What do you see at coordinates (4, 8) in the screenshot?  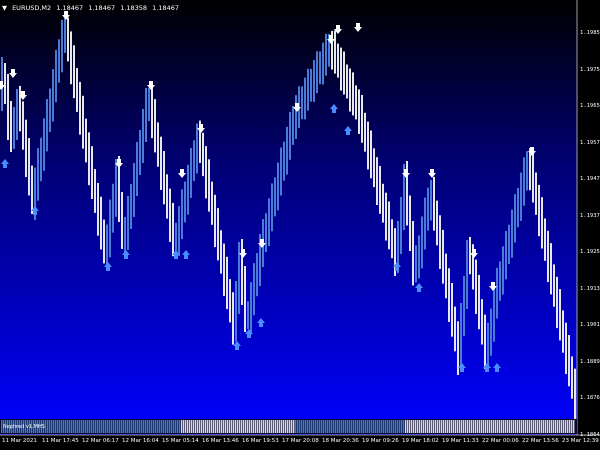 I see `collapse-triangle-icon: ▼` at bounding box center [4, 8].